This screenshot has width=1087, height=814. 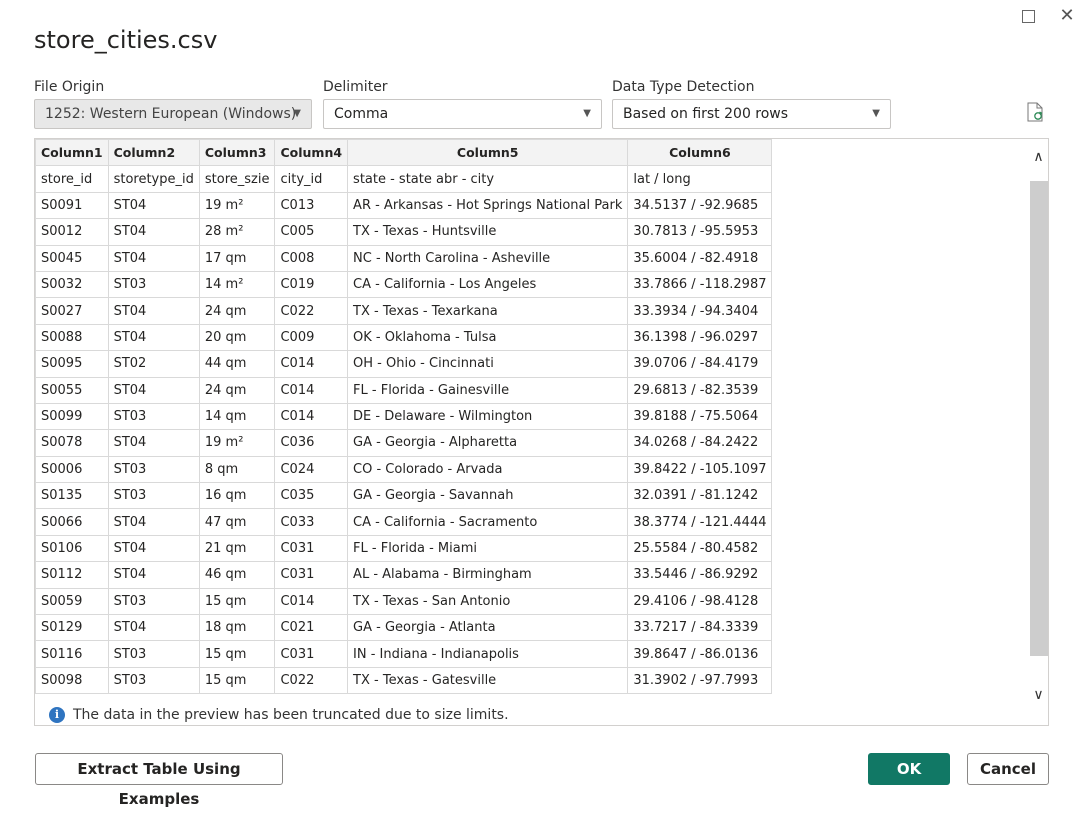 I want to click on column-header: Column3, so click(x=237, y=153).